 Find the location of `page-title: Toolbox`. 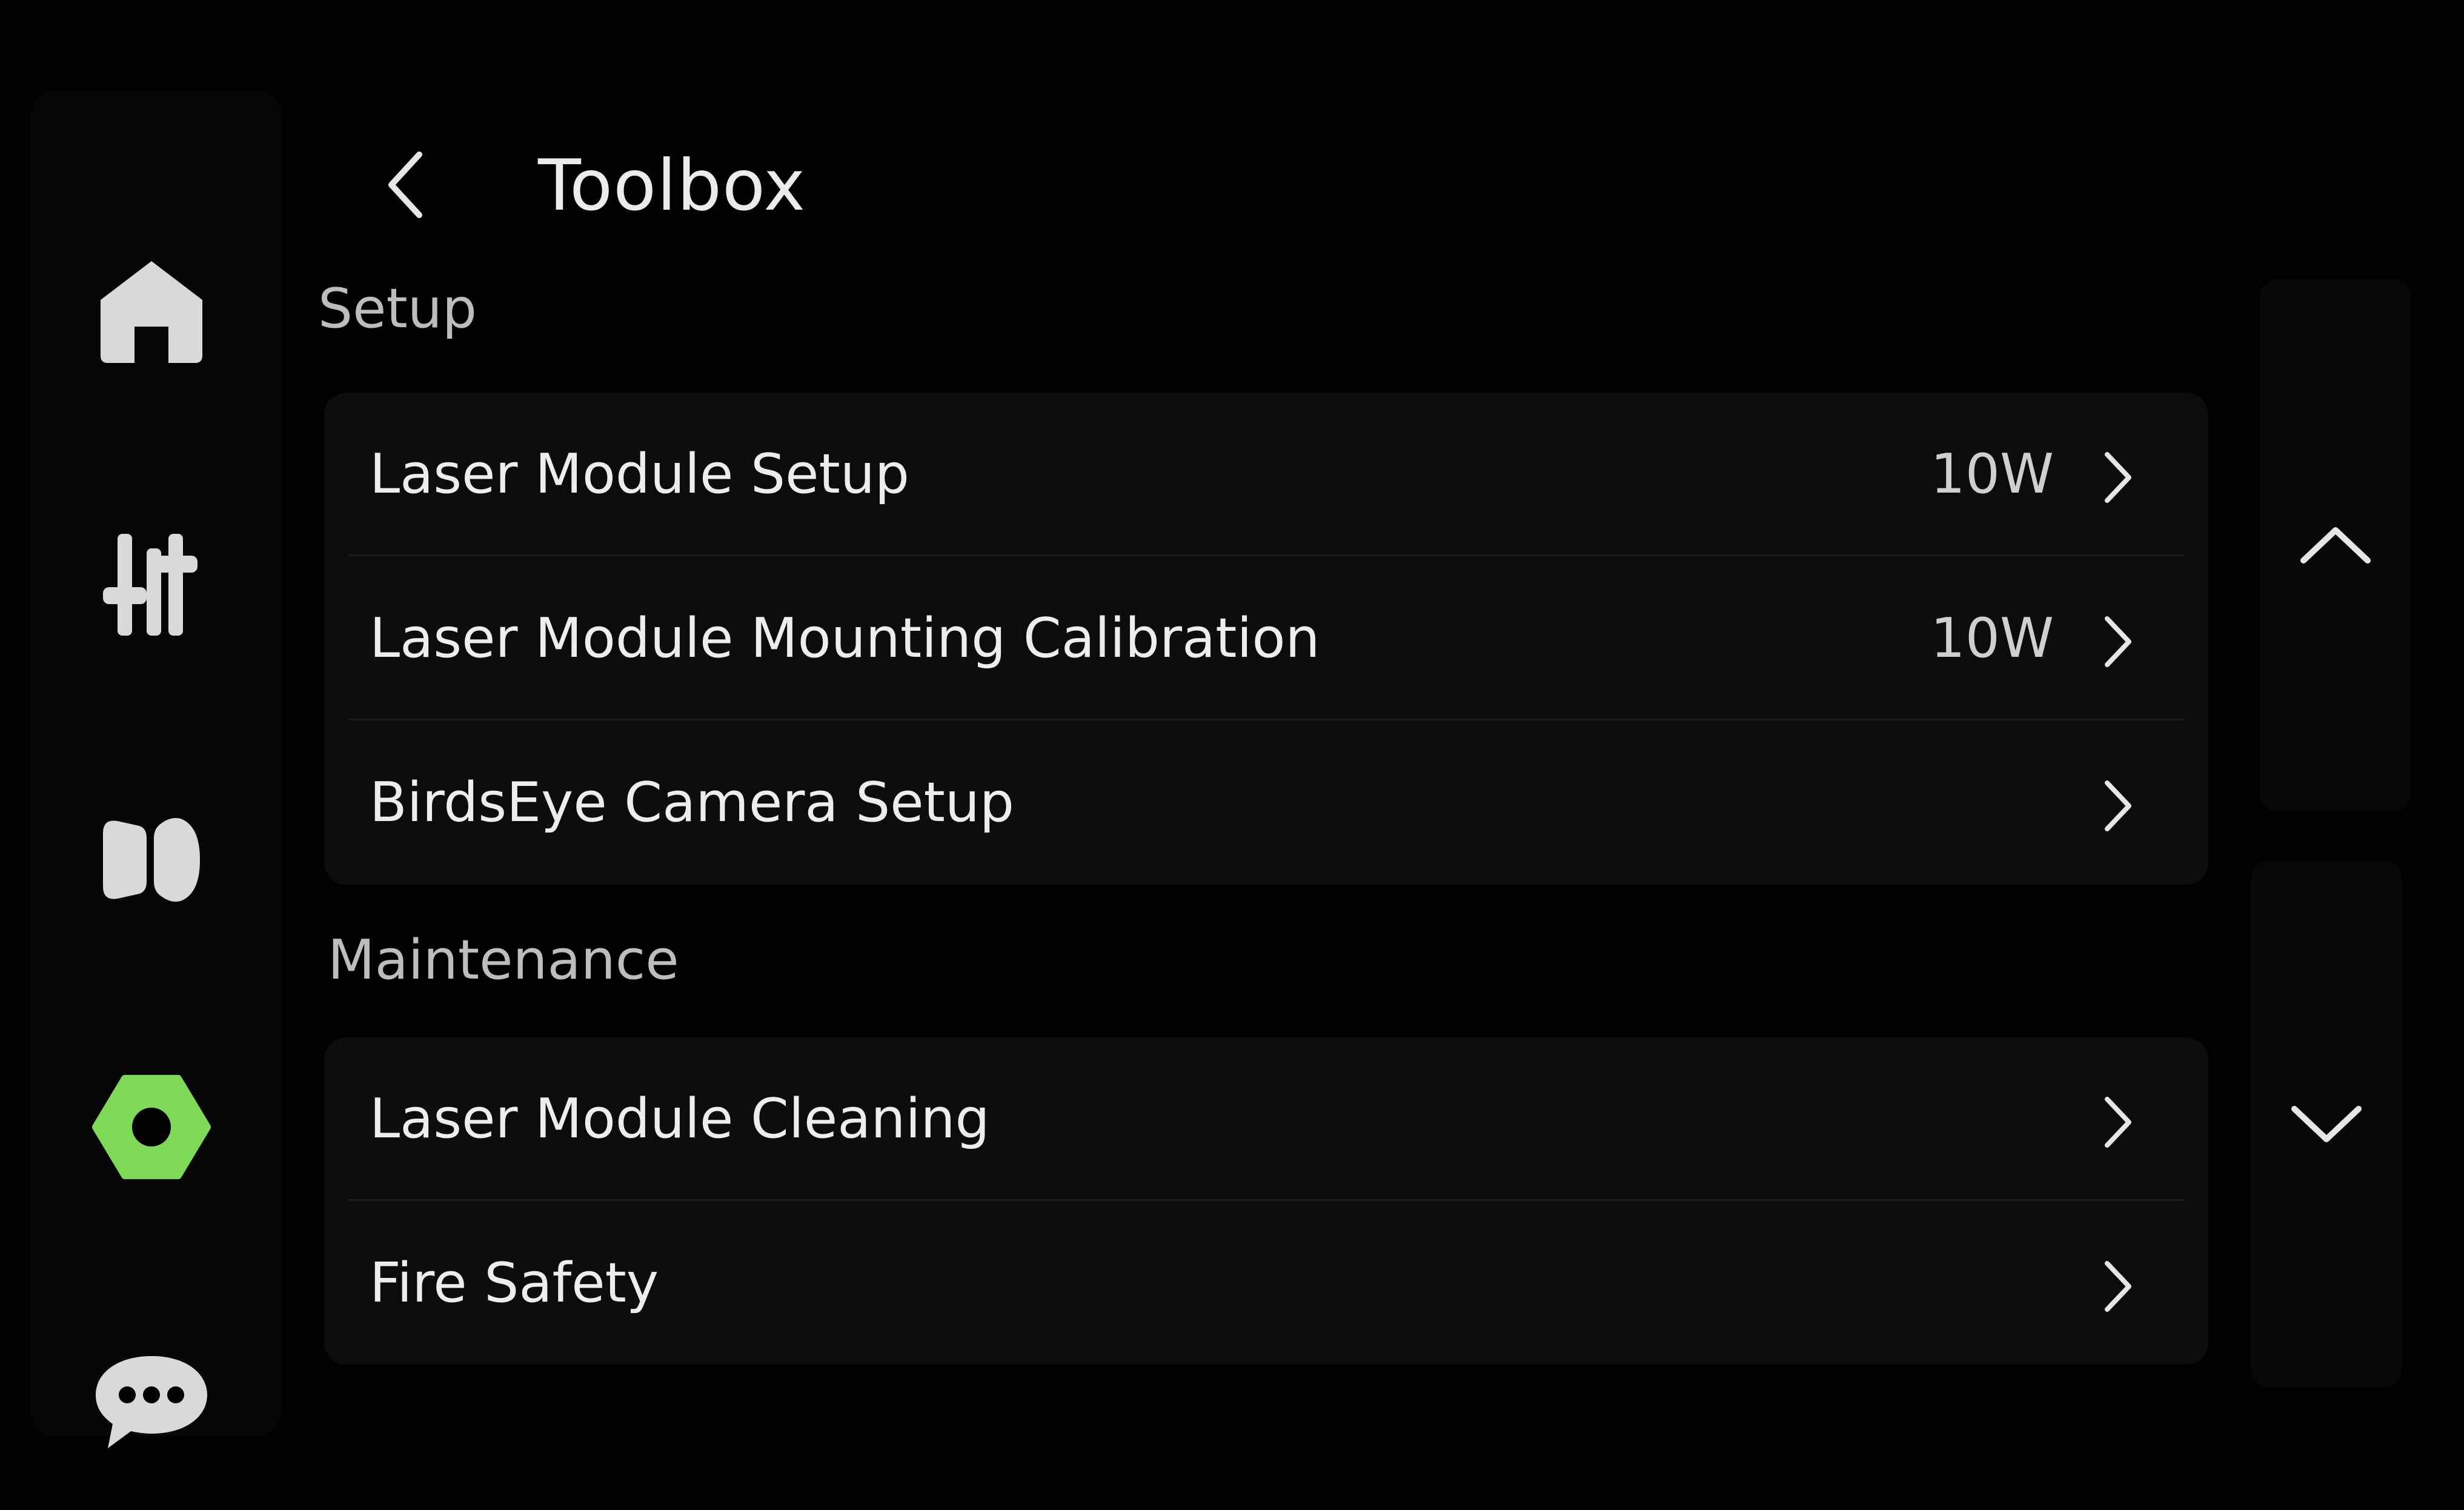

page-title: Toolbox is located at coordinates (672, 186).